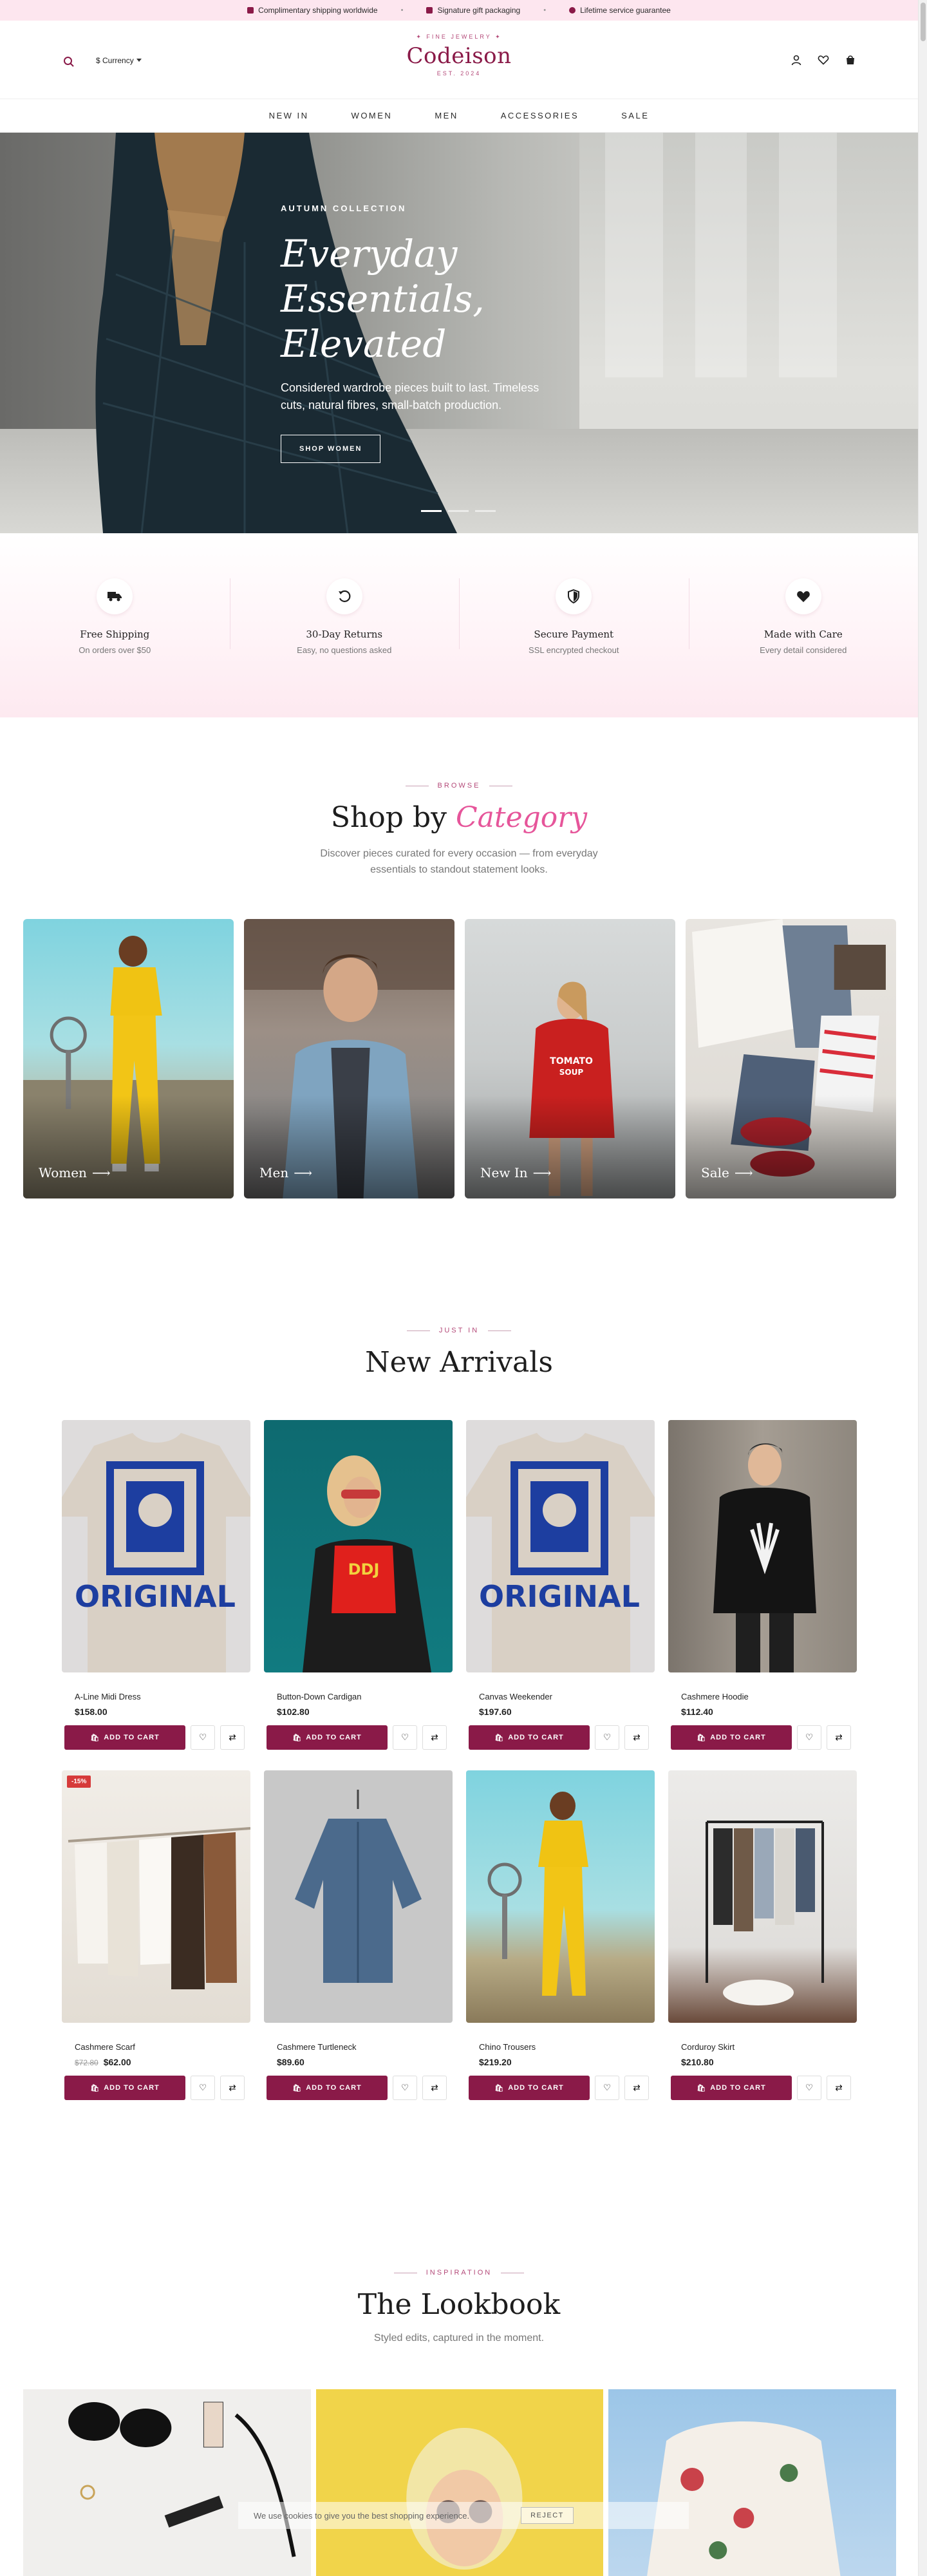 The width and height of the screenshot is (927, 2576). Describe the element at coordinates (383, 299) in the screenshot. I see `hero-title-line: Essentials,` at that location.